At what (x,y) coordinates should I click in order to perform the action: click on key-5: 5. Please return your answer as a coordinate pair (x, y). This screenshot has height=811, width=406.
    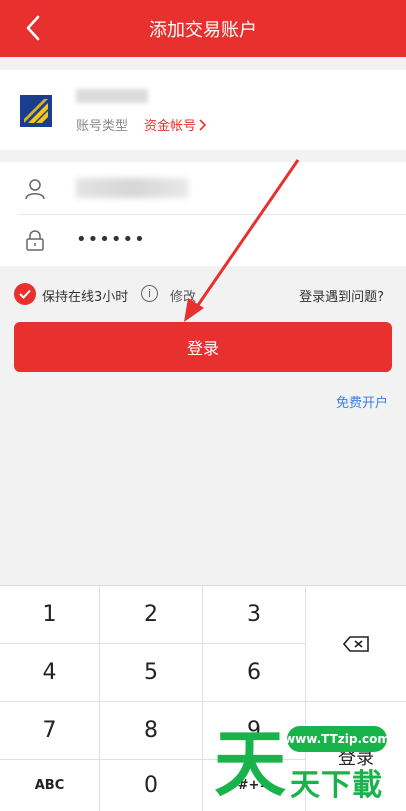
    Looking at the image, I should click on (151, 673).